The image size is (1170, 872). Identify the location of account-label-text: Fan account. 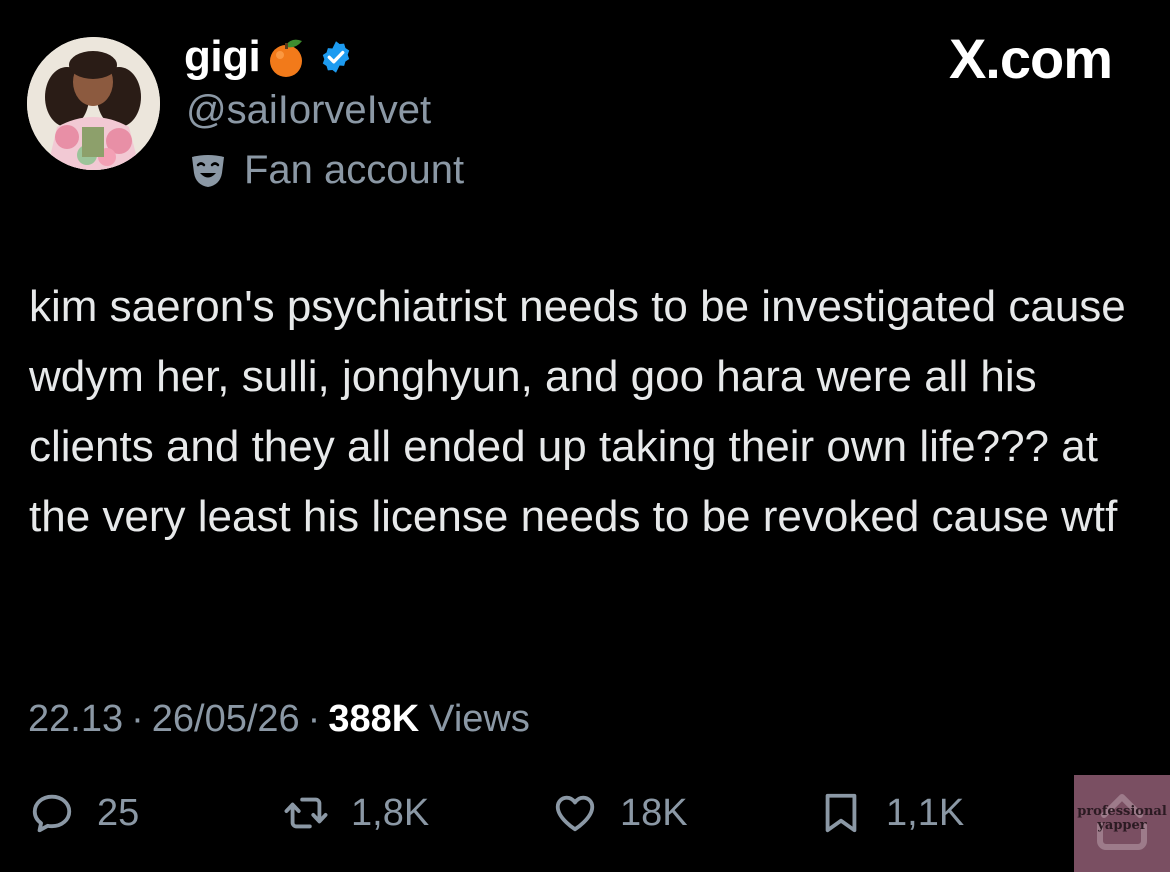
(354, 170).